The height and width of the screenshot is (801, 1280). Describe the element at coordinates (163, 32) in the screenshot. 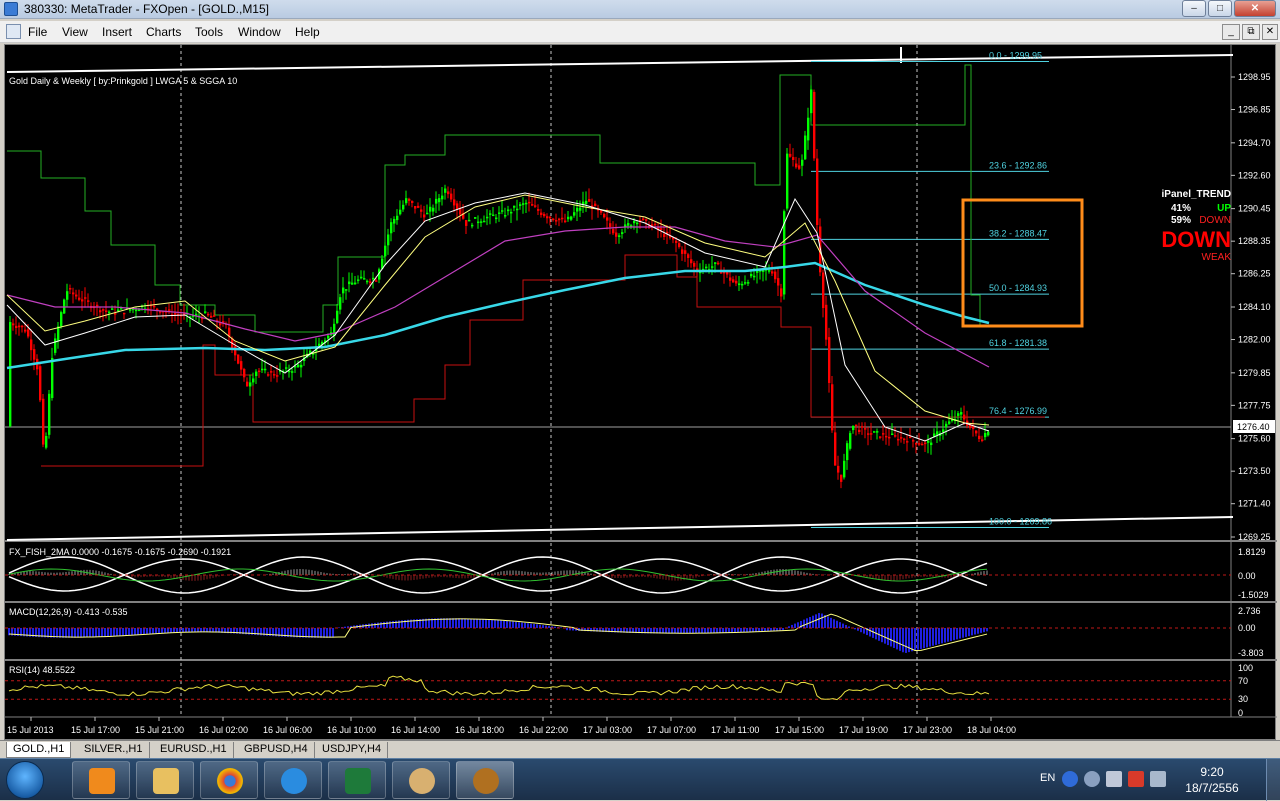

I see `menu-charts: Charts` at that location.